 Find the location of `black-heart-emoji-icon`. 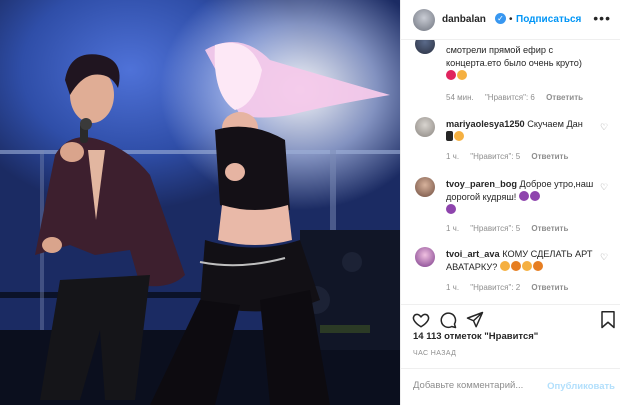

black-heart-emoji-icon is located at coordinates (449, 136).